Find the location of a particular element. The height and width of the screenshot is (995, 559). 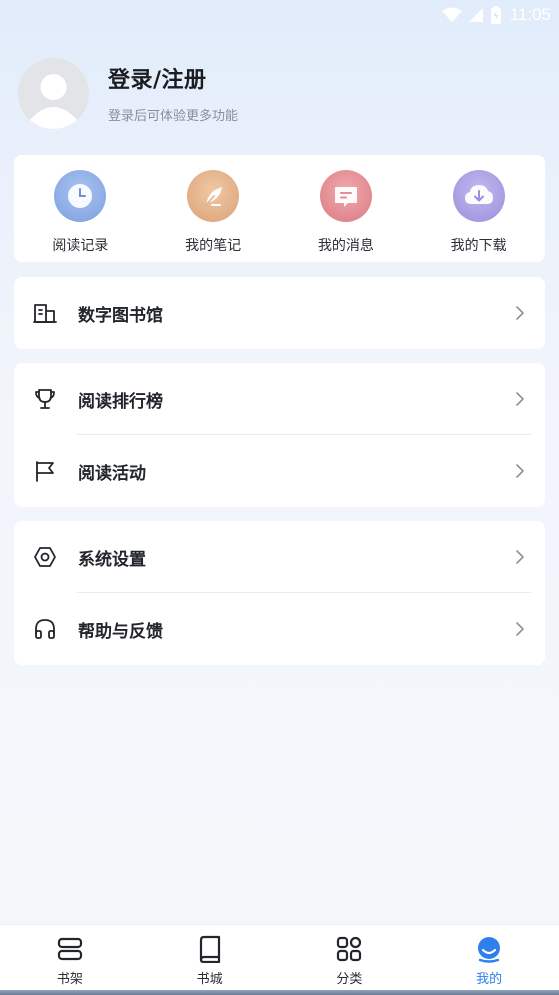

quick-label: 阅读记录 is located at coordinates (80, 246).